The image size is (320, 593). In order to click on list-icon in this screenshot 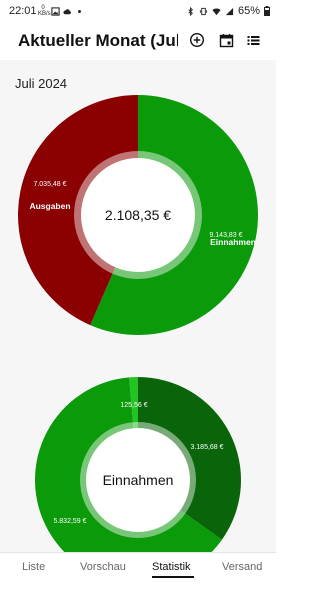, I will do `click(253, 40)`.